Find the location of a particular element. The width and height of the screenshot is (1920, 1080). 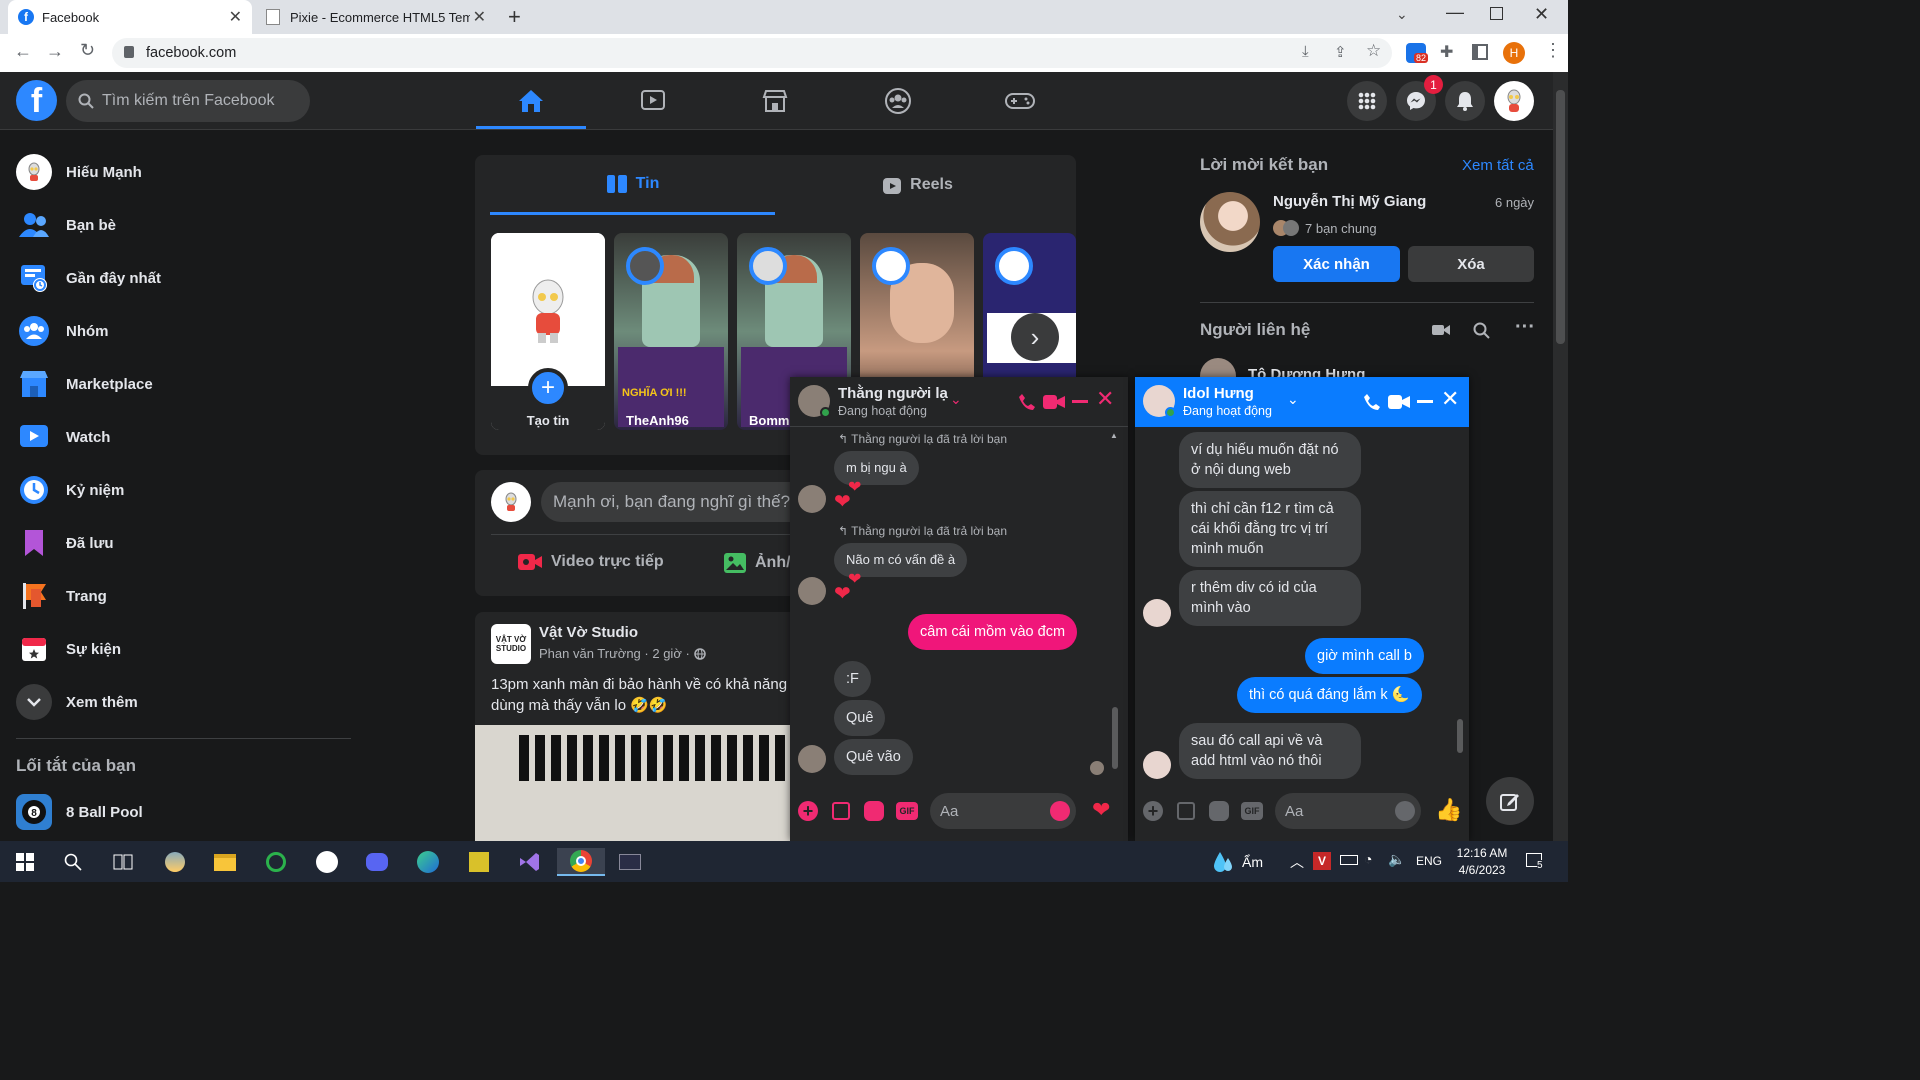

tray-app-icon: V is located at coordinates (1322, 861).